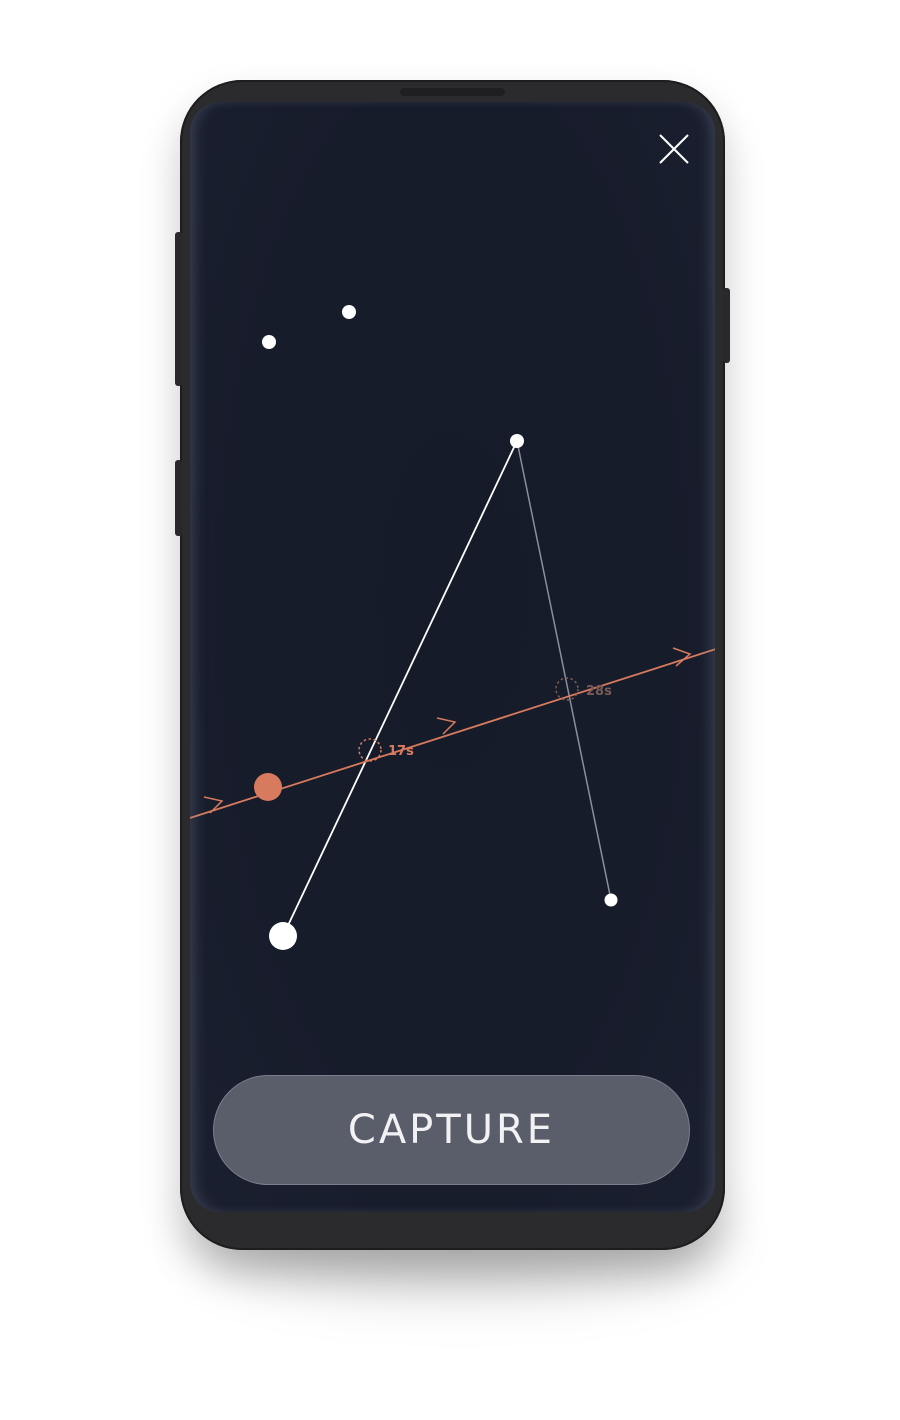 The height and width of the screenshot is (1420, 900). What do you see at coordinates (283, 936) in the screenshot?
I see `star-bright` at bounding box center [283, 936].